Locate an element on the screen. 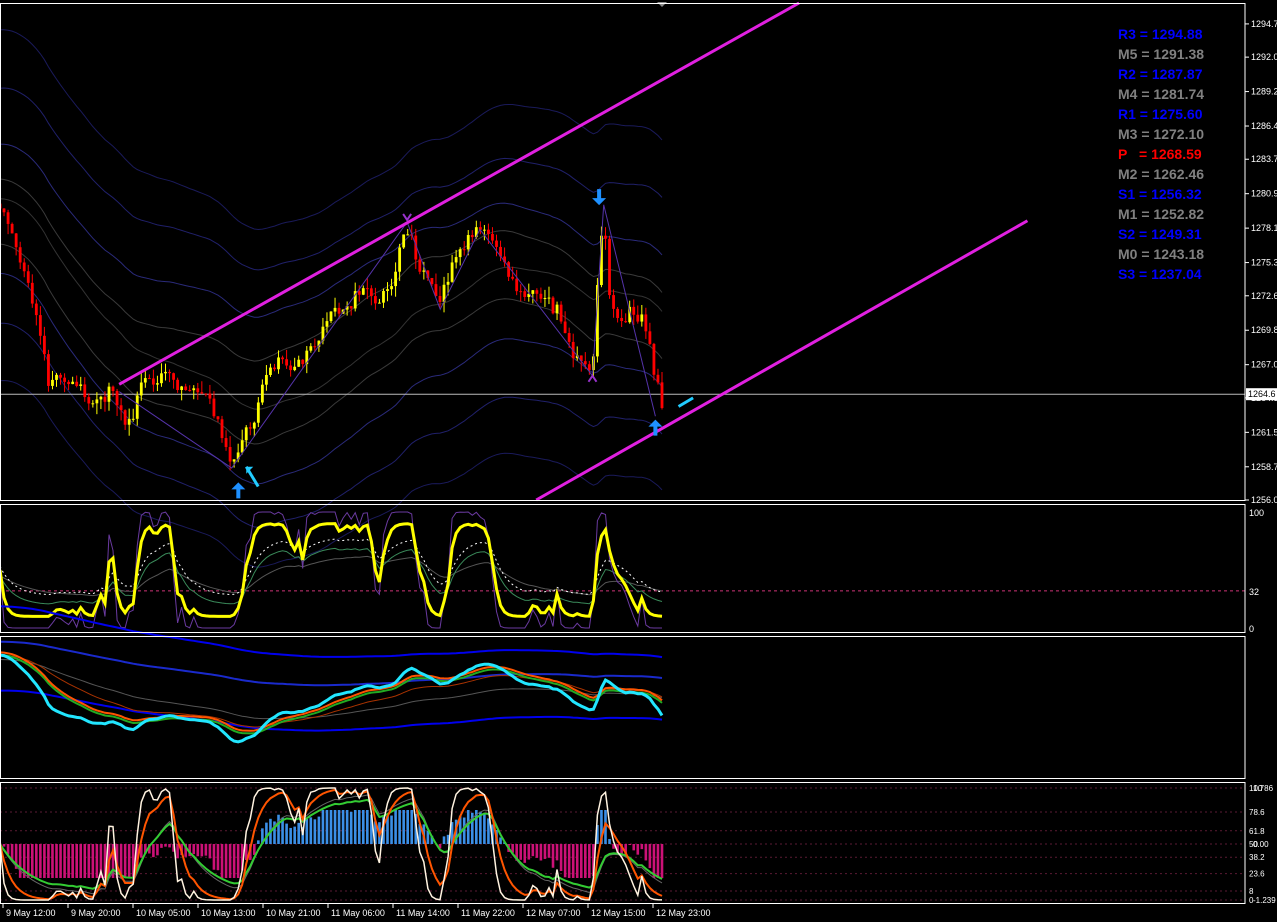  price-tick-label: 1267.0 is located at coordinates (1264, 365).